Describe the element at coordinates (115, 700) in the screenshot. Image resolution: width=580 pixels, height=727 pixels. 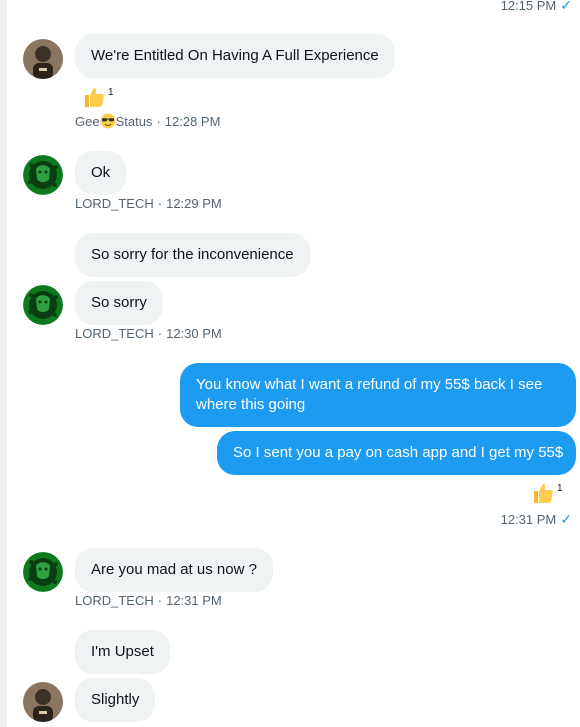
I see `message-bubble: Slightly` at that location.